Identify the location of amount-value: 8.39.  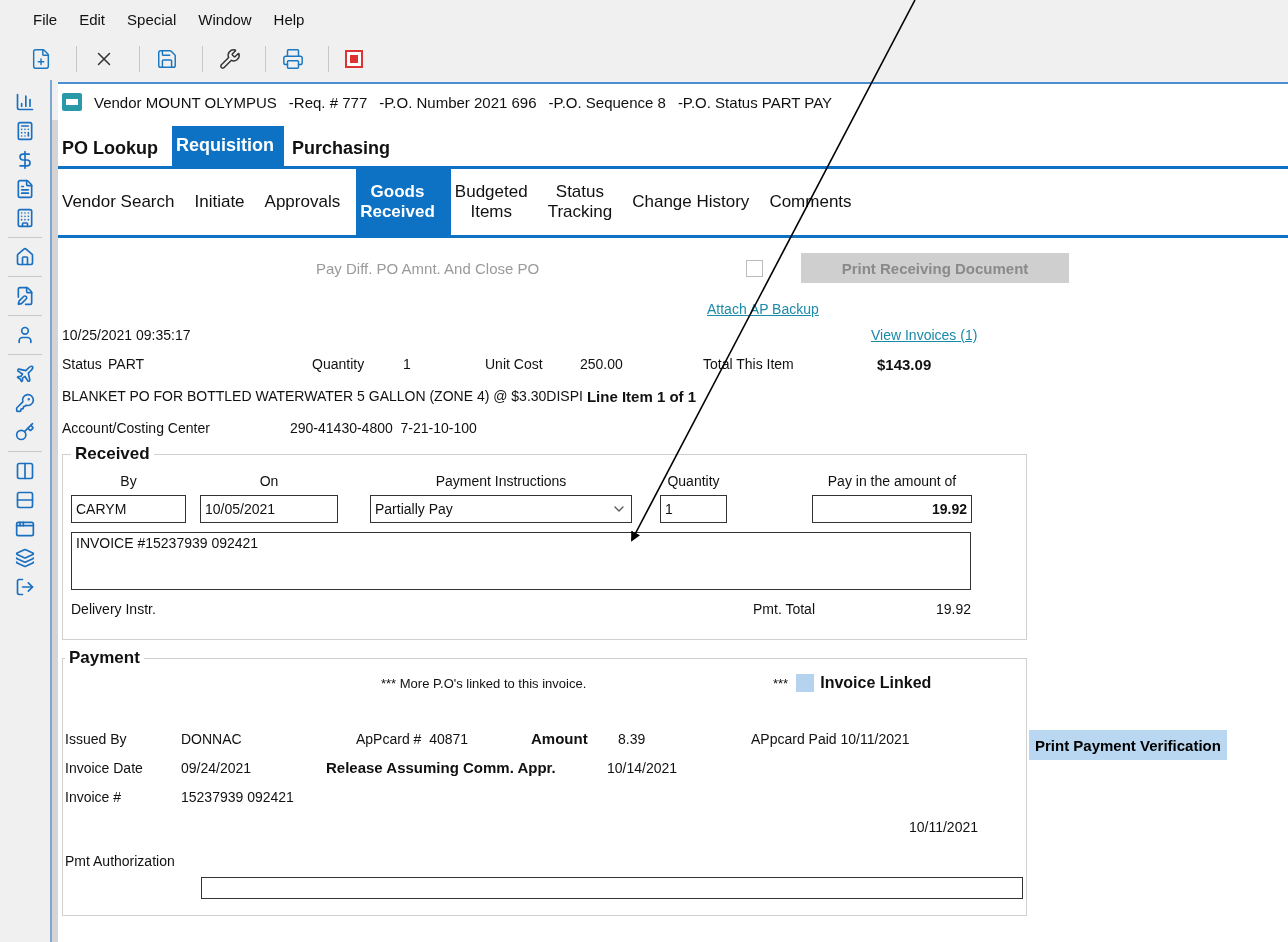
(632, 738).